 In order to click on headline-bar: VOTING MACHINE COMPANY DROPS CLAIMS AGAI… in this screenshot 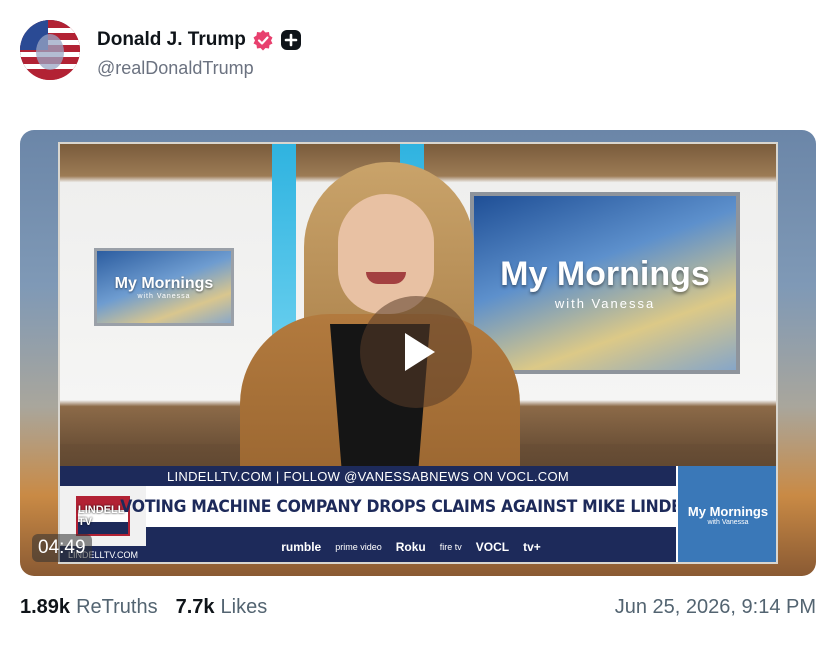, I will do `click(411, 508)`.